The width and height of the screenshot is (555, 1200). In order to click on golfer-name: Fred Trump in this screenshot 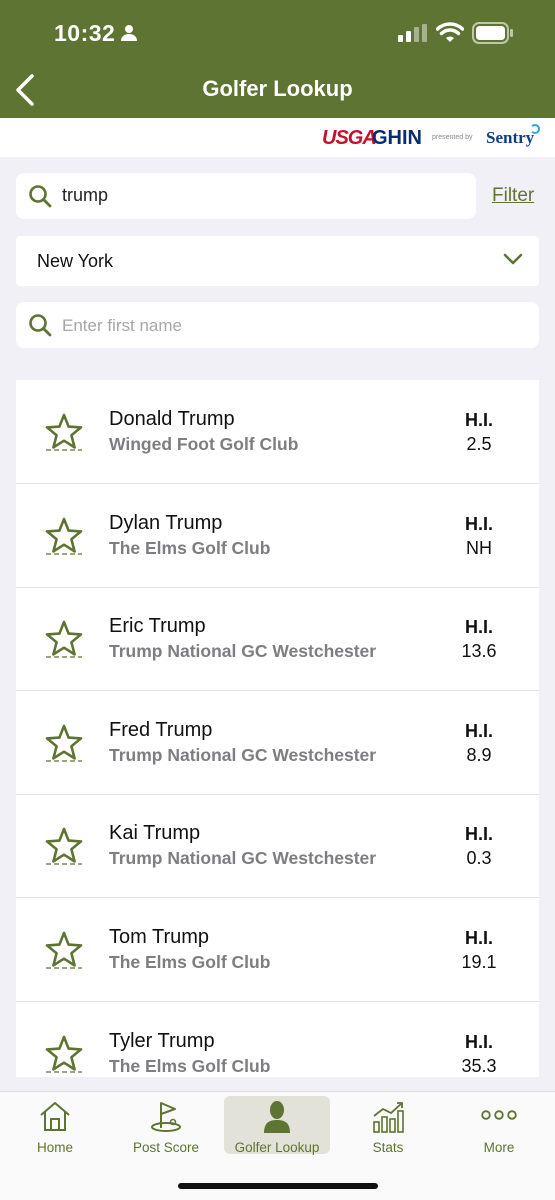, I will do `click(161, 729)`.